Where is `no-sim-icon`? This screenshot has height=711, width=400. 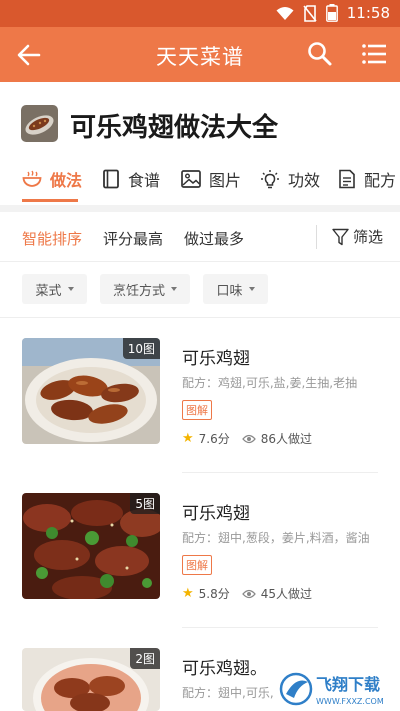 no-sim-icon is located at coordinates (310, 13).